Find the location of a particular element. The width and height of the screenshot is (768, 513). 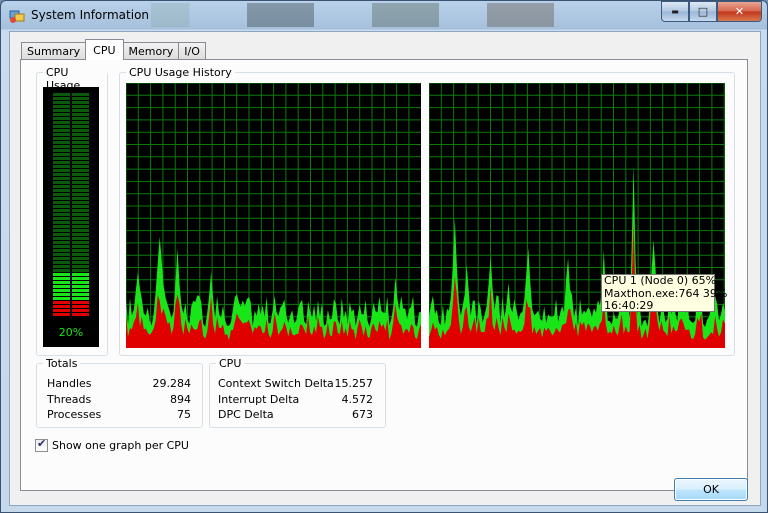

tooltip-time-line: 16:40:29 is located at coordinates (629, 305).